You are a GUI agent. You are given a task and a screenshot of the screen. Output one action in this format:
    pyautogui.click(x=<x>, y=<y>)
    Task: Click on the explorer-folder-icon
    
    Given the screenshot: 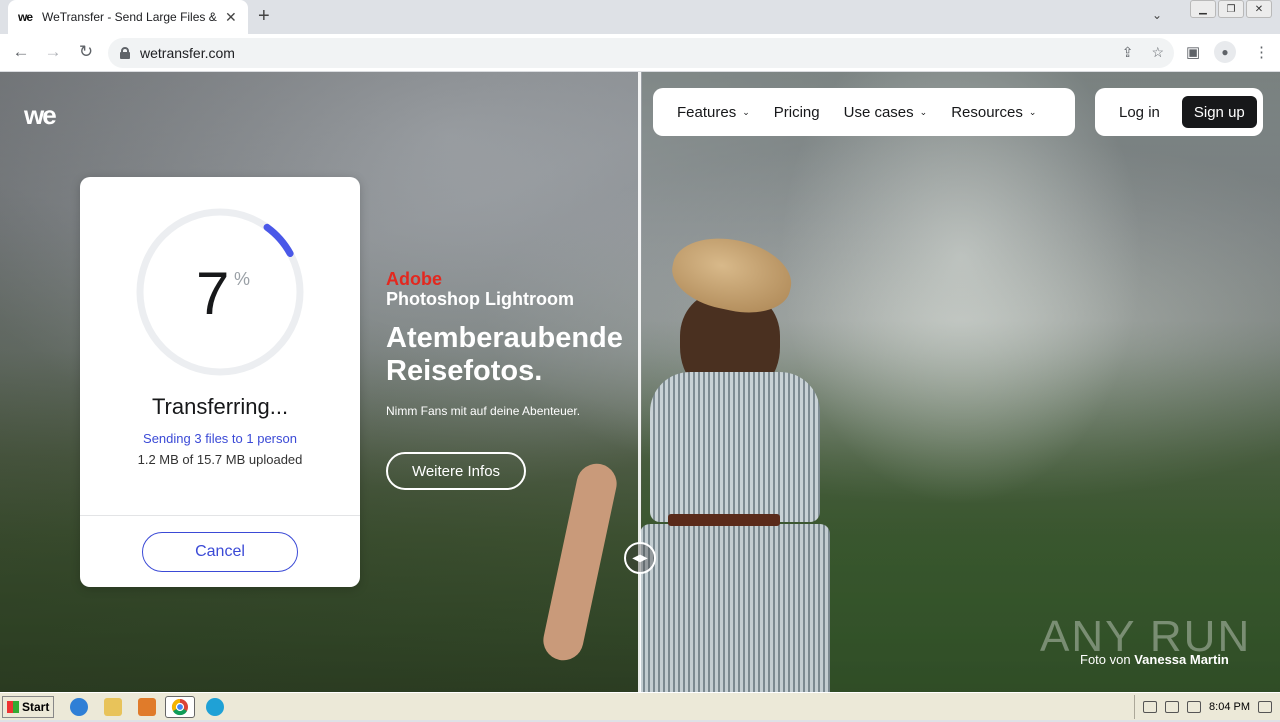 What is the action you would take?
    pyautogui.click(x=113, y=707)
    